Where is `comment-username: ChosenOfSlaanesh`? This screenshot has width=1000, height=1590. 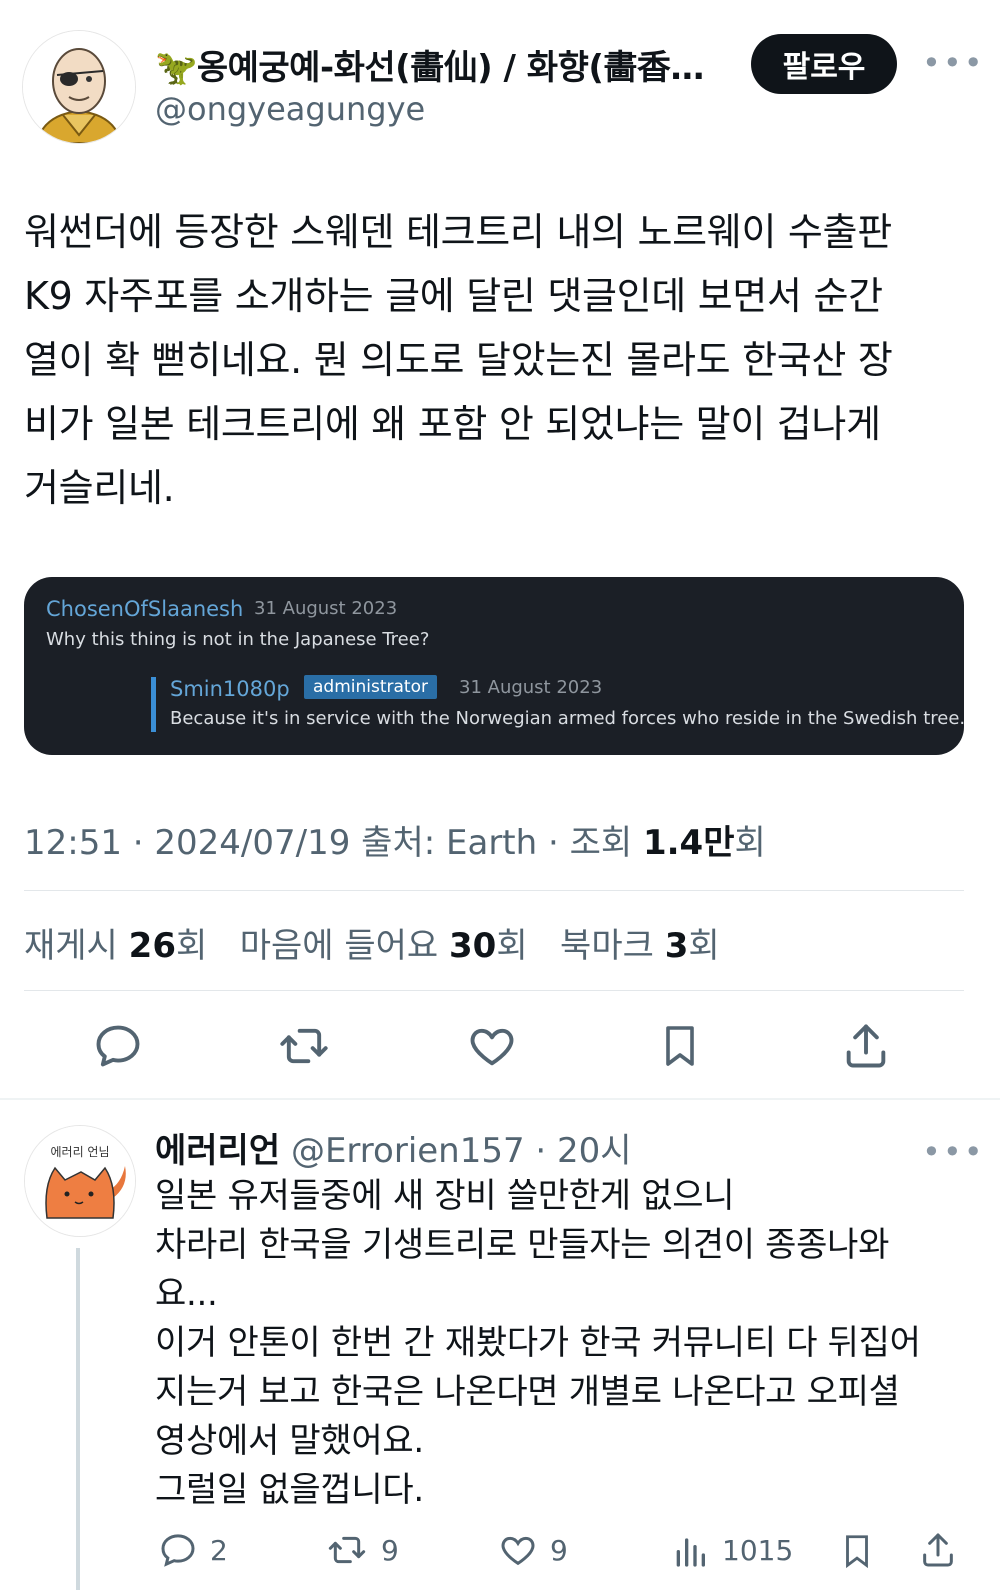
comment-username: ChosenOfSlaanesh is located at coordinates (145, 609).